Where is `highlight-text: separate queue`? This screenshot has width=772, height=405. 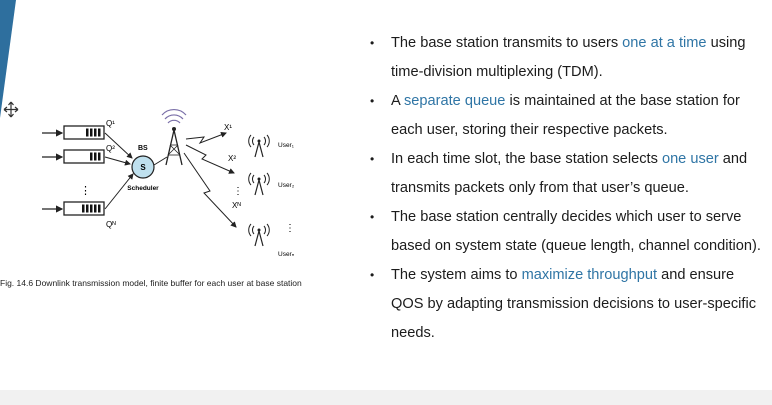 highlight-text: separate queue is located at coordinates (454, 101).